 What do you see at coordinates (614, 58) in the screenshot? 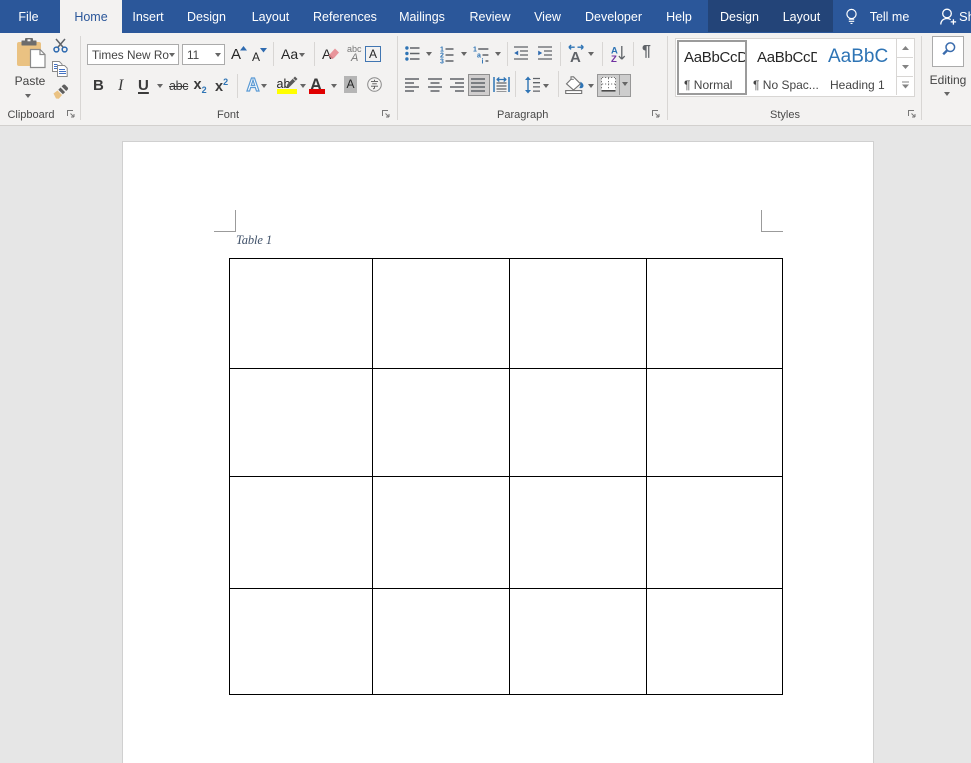
I see `svg-text: Z` at bounding box center [614, 58].